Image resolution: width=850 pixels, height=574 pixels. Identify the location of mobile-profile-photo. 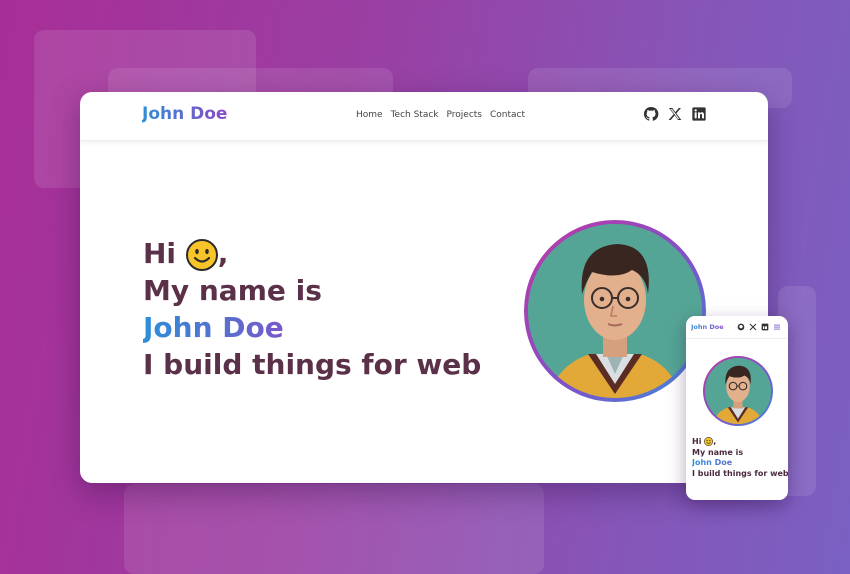
(738, 391).